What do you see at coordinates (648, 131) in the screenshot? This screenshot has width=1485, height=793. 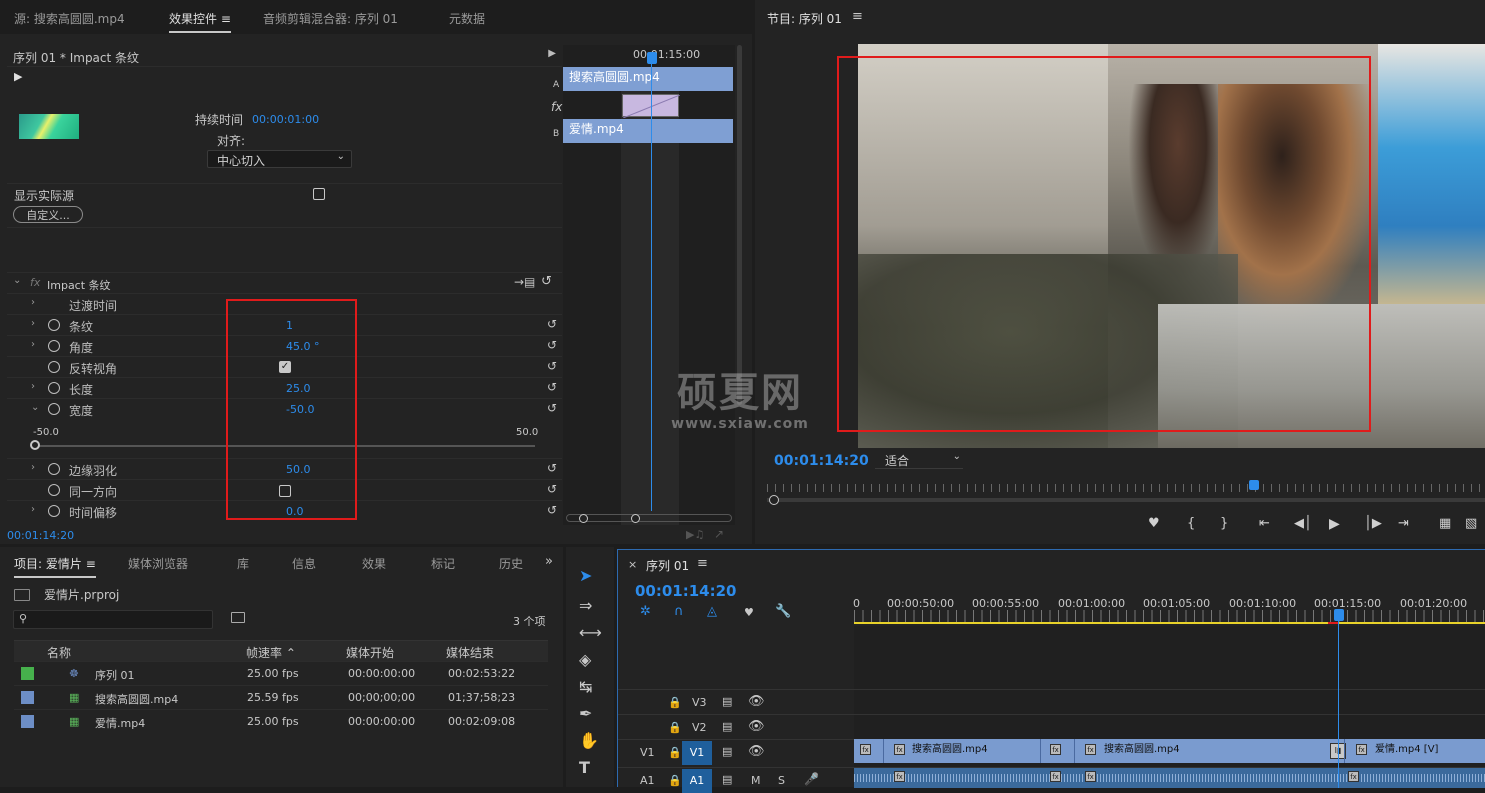 I see `mini-clip-b: 爱情.mp4` at bounding box center [648, 131].